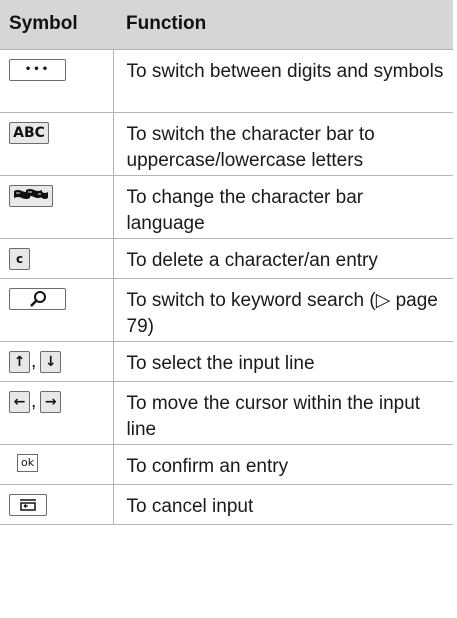  I want to click on symbol-cell: ↑, ↓, so click(57, 360).